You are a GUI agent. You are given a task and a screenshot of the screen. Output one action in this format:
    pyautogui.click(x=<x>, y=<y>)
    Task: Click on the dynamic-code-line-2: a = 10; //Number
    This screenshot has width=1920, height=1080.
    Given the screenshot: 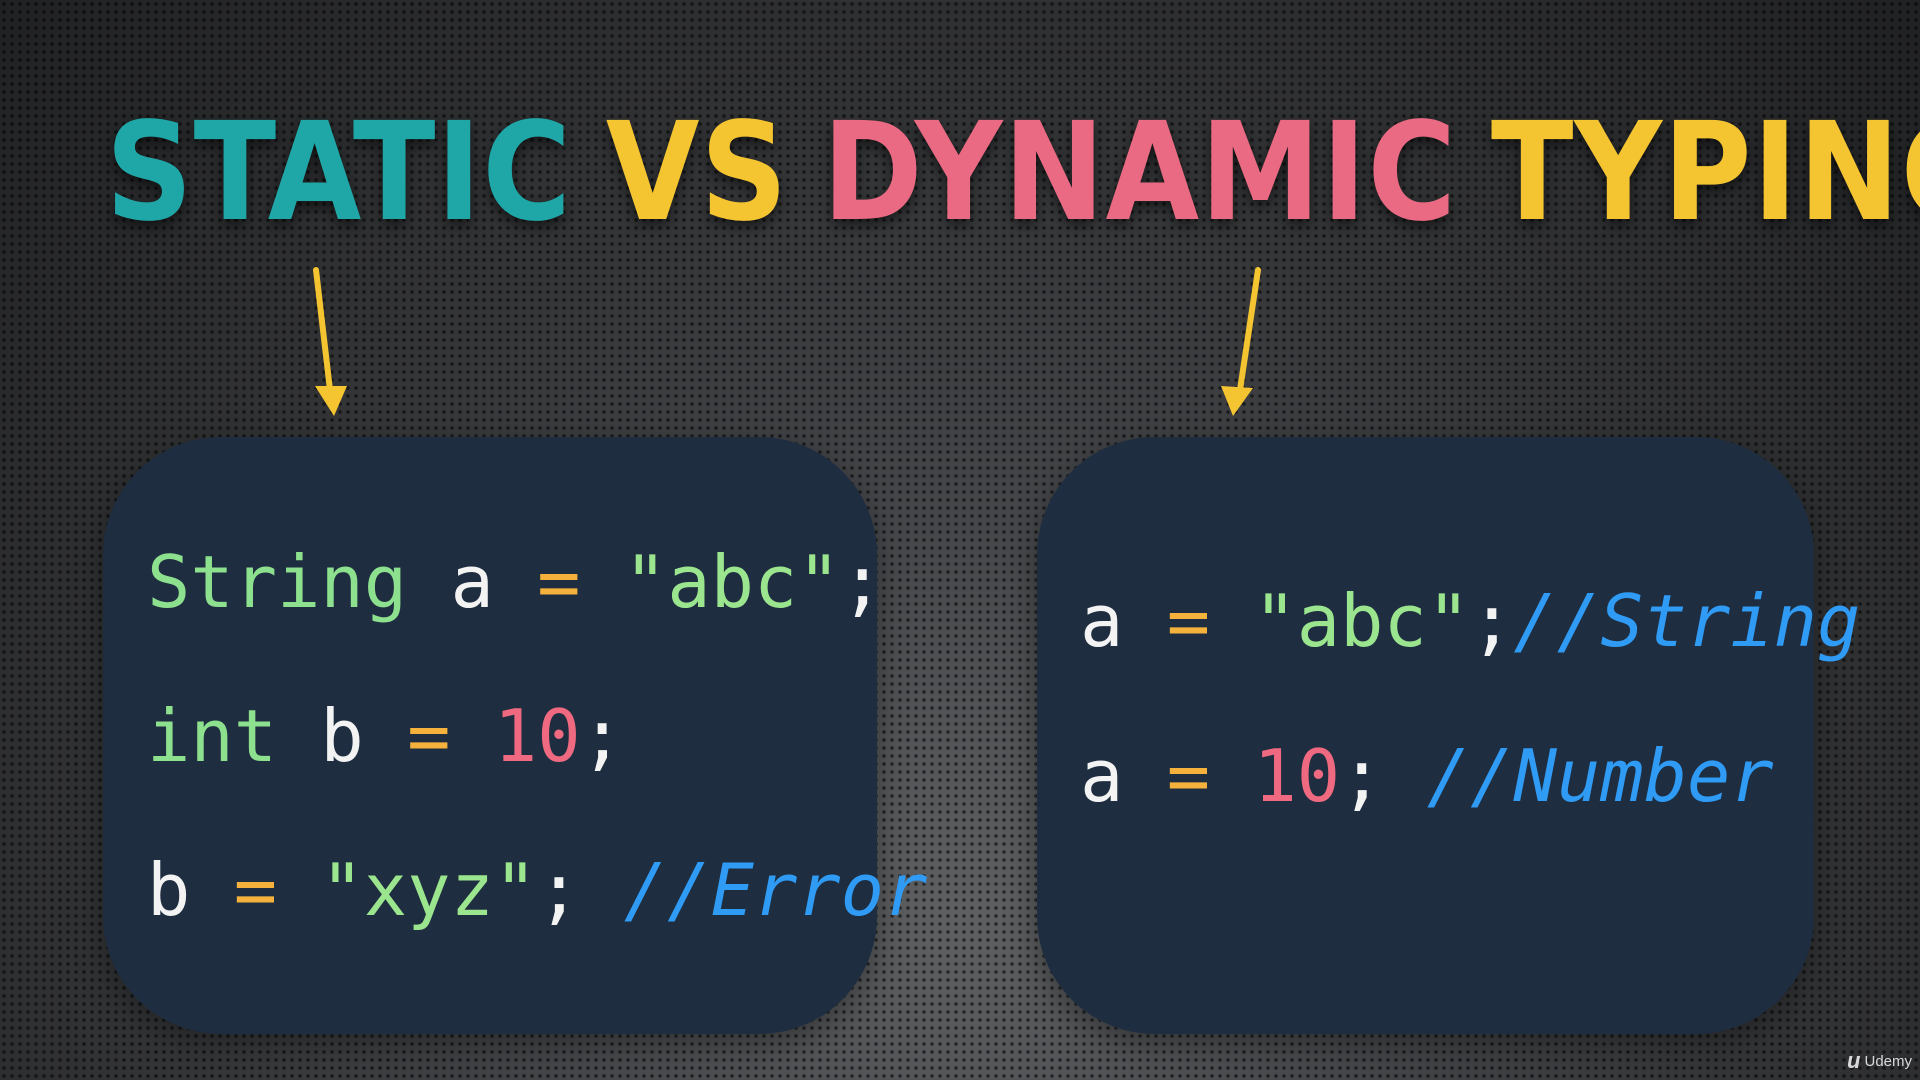 What is the action you would take?
    pyautogui.click(x=1427, y=776)
    